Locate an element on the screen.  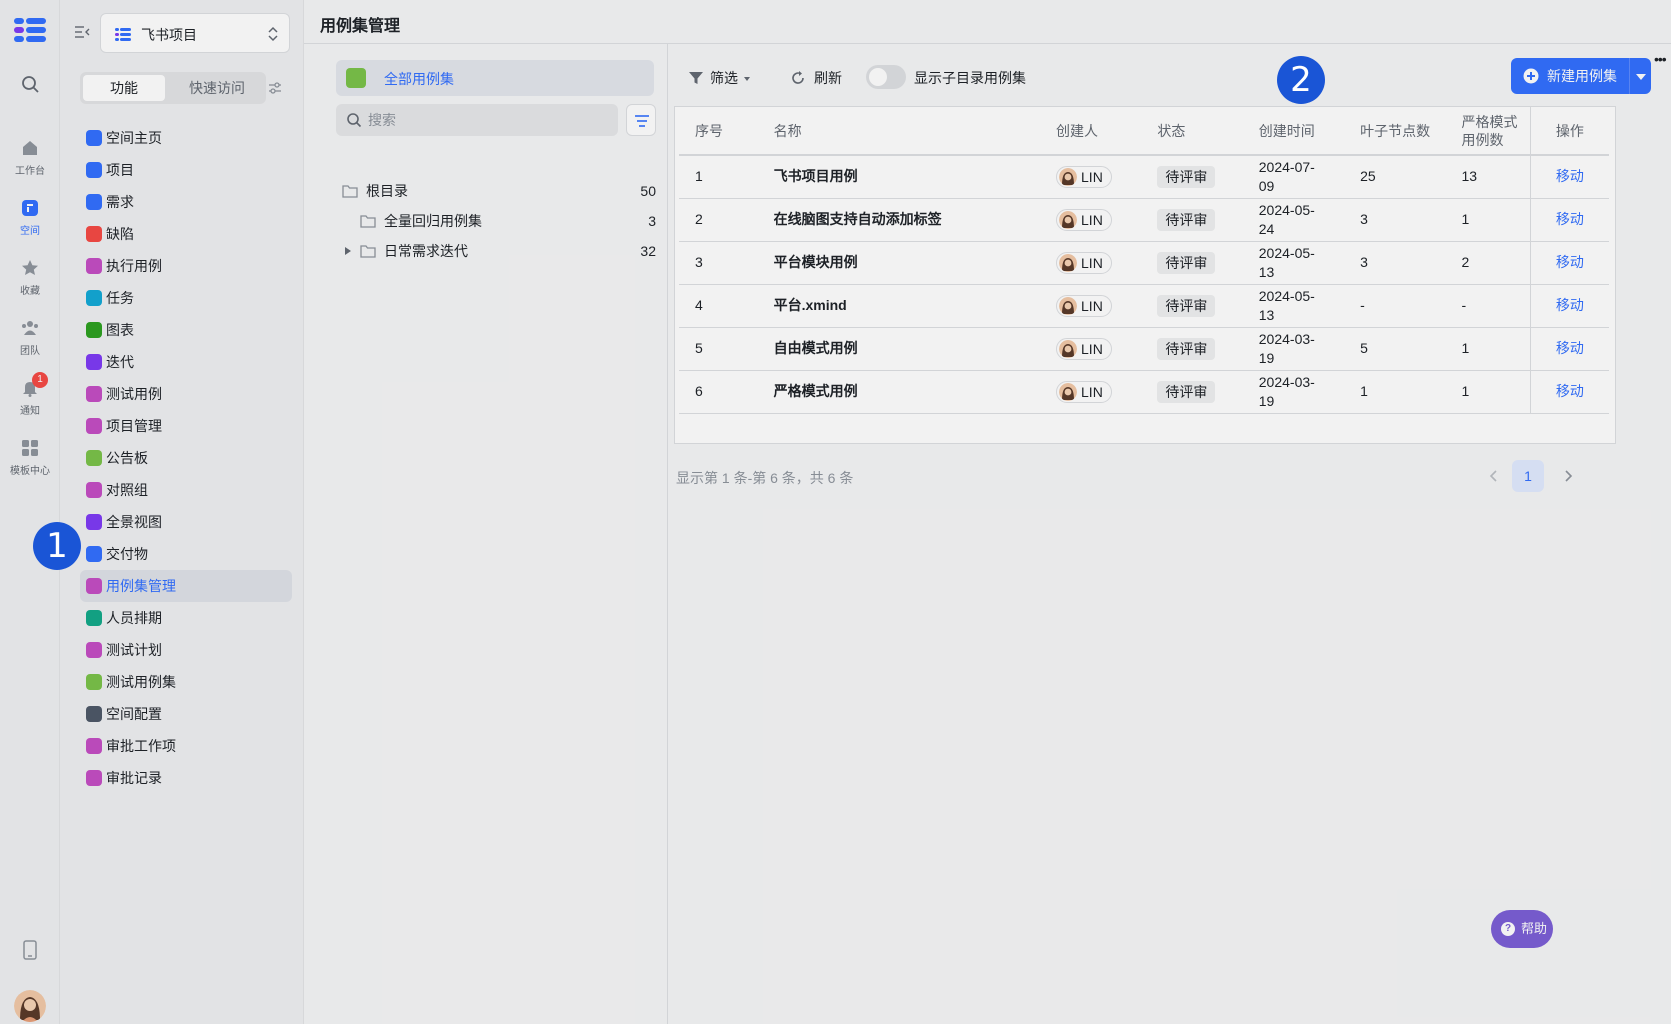
sort-button is located at coordinates (641, 120).